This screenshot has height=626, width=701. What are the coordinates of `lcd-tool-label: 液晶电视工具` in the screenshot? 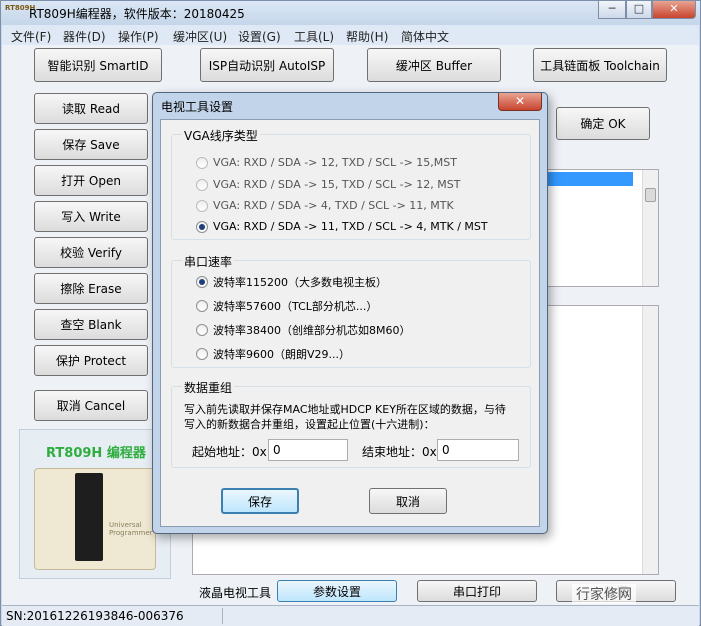 It's located at (235, 593).